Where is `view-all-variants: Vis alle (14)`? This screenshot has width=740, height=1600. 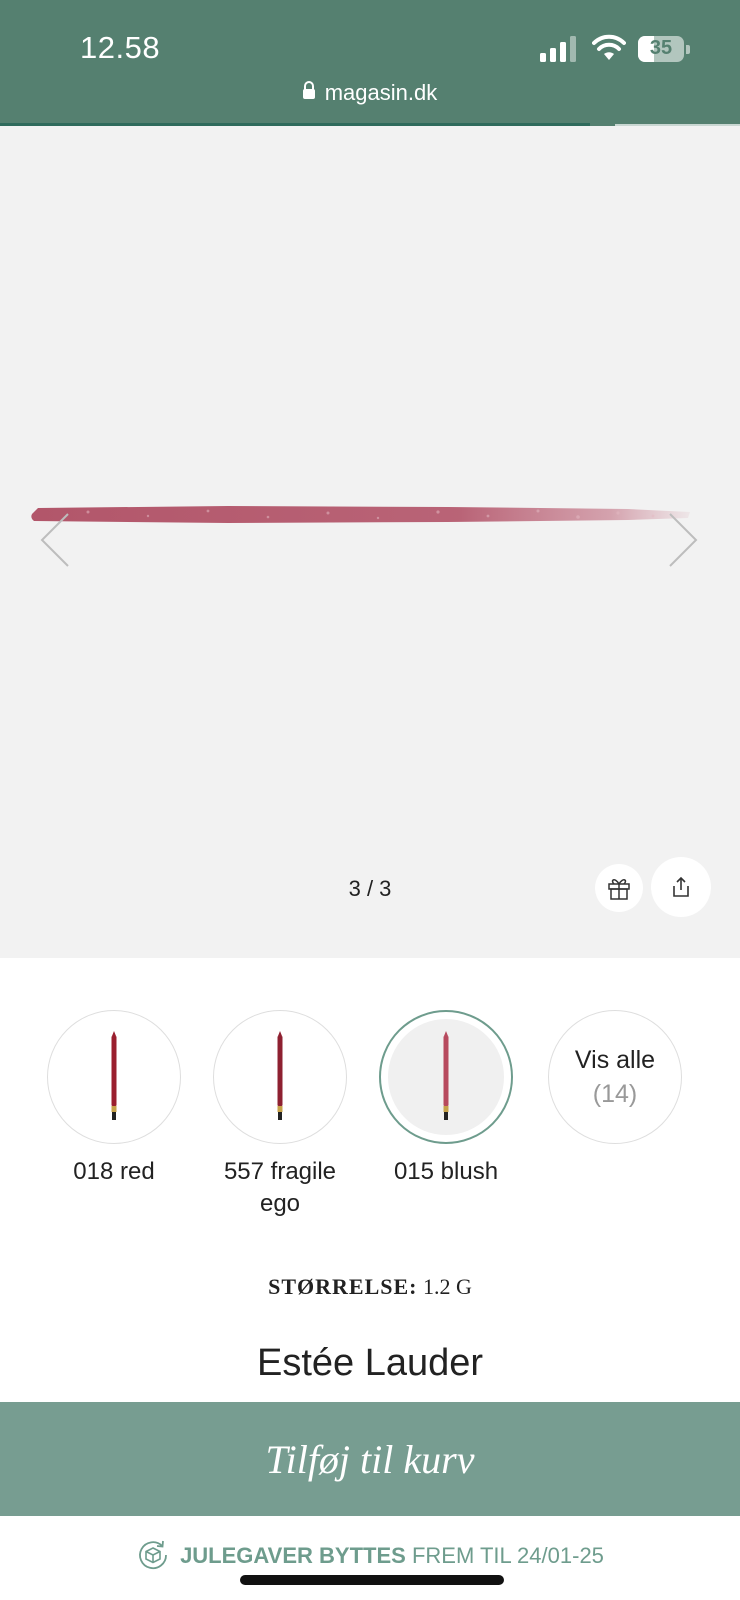 view-all-variants: Vis alle (14) is located at coordinates (615, 1077).